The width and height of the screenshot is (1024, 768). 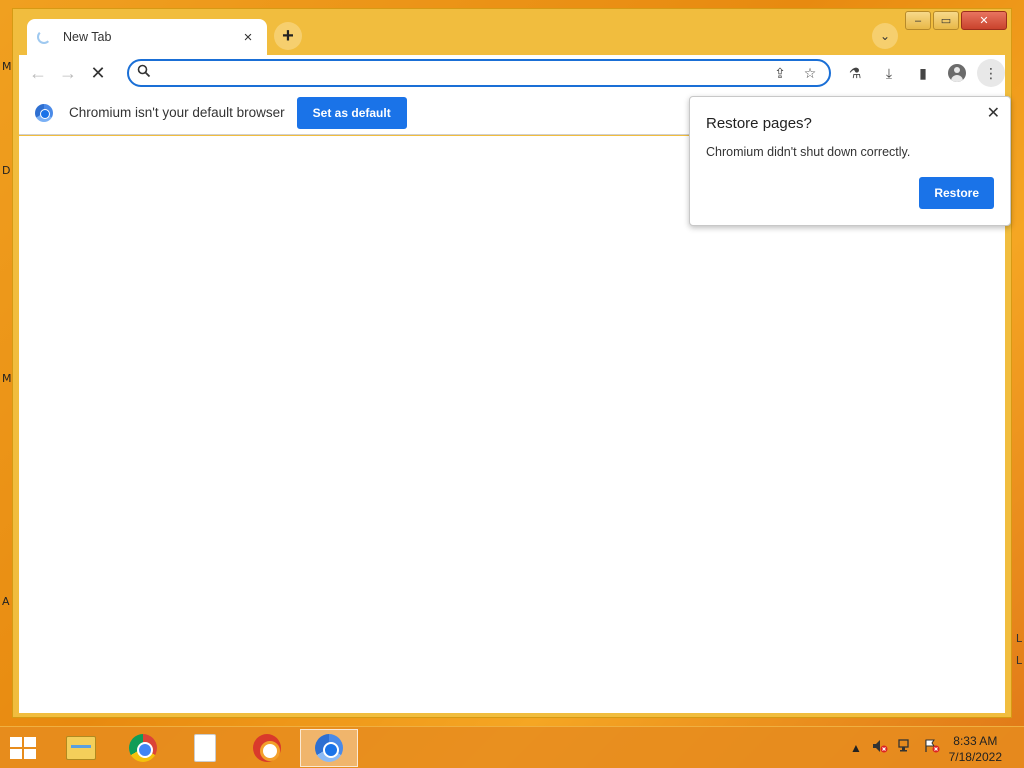 I want to click on omnibox: ⇪ ☆, so click(x=479, y=73).